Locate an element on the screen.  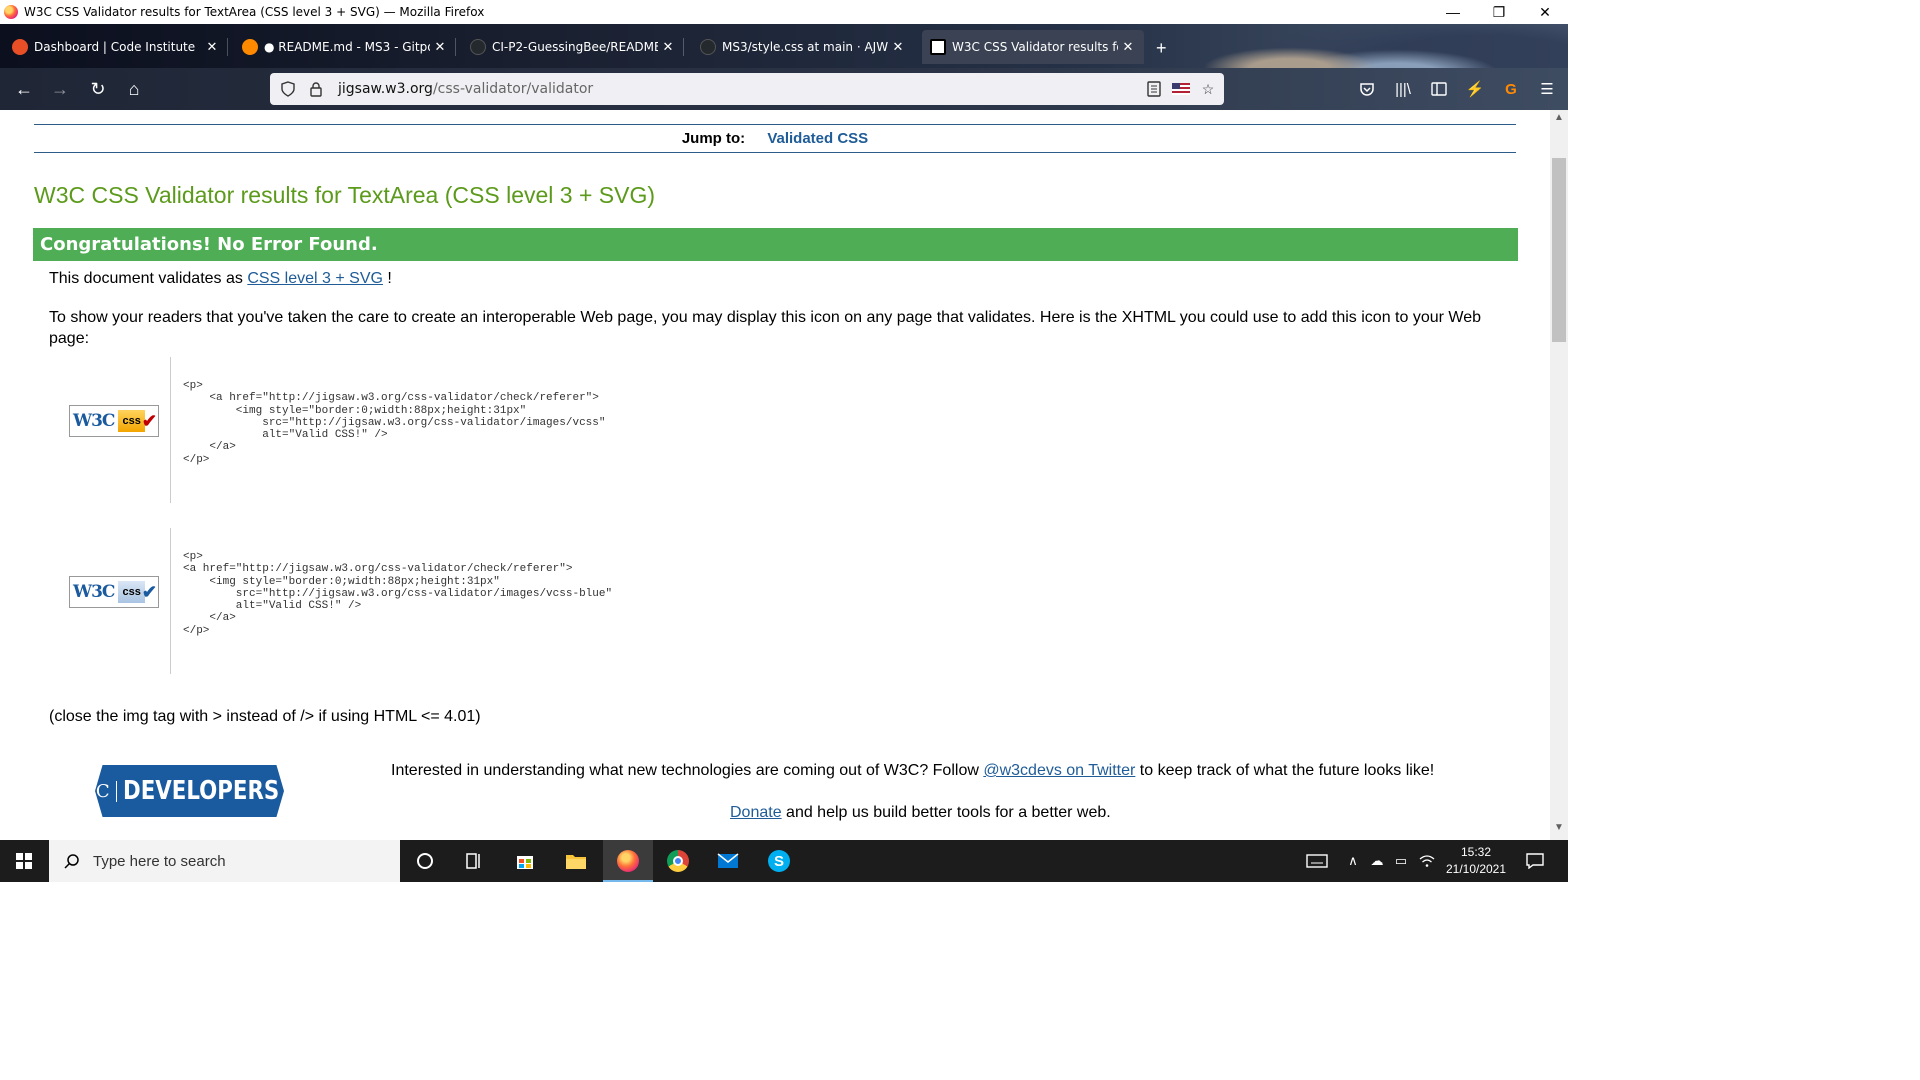
donate-link: Donate is located at coordinates (756, 812).